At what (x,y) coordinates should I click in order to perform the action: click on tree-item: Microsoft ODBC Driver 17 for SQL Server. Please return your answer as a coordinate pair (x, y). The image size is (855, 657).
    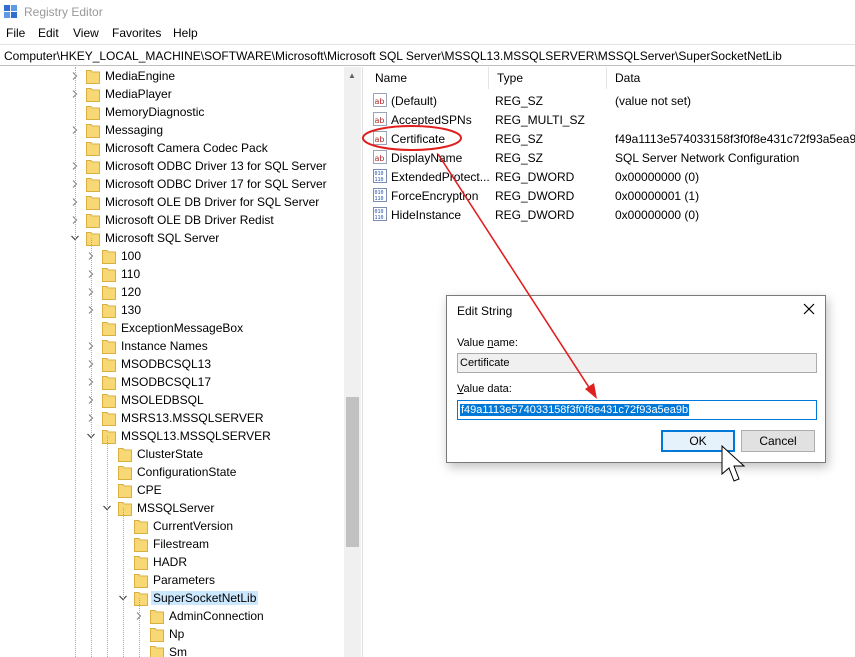
    Looking at the image, I should click on (172, 184).